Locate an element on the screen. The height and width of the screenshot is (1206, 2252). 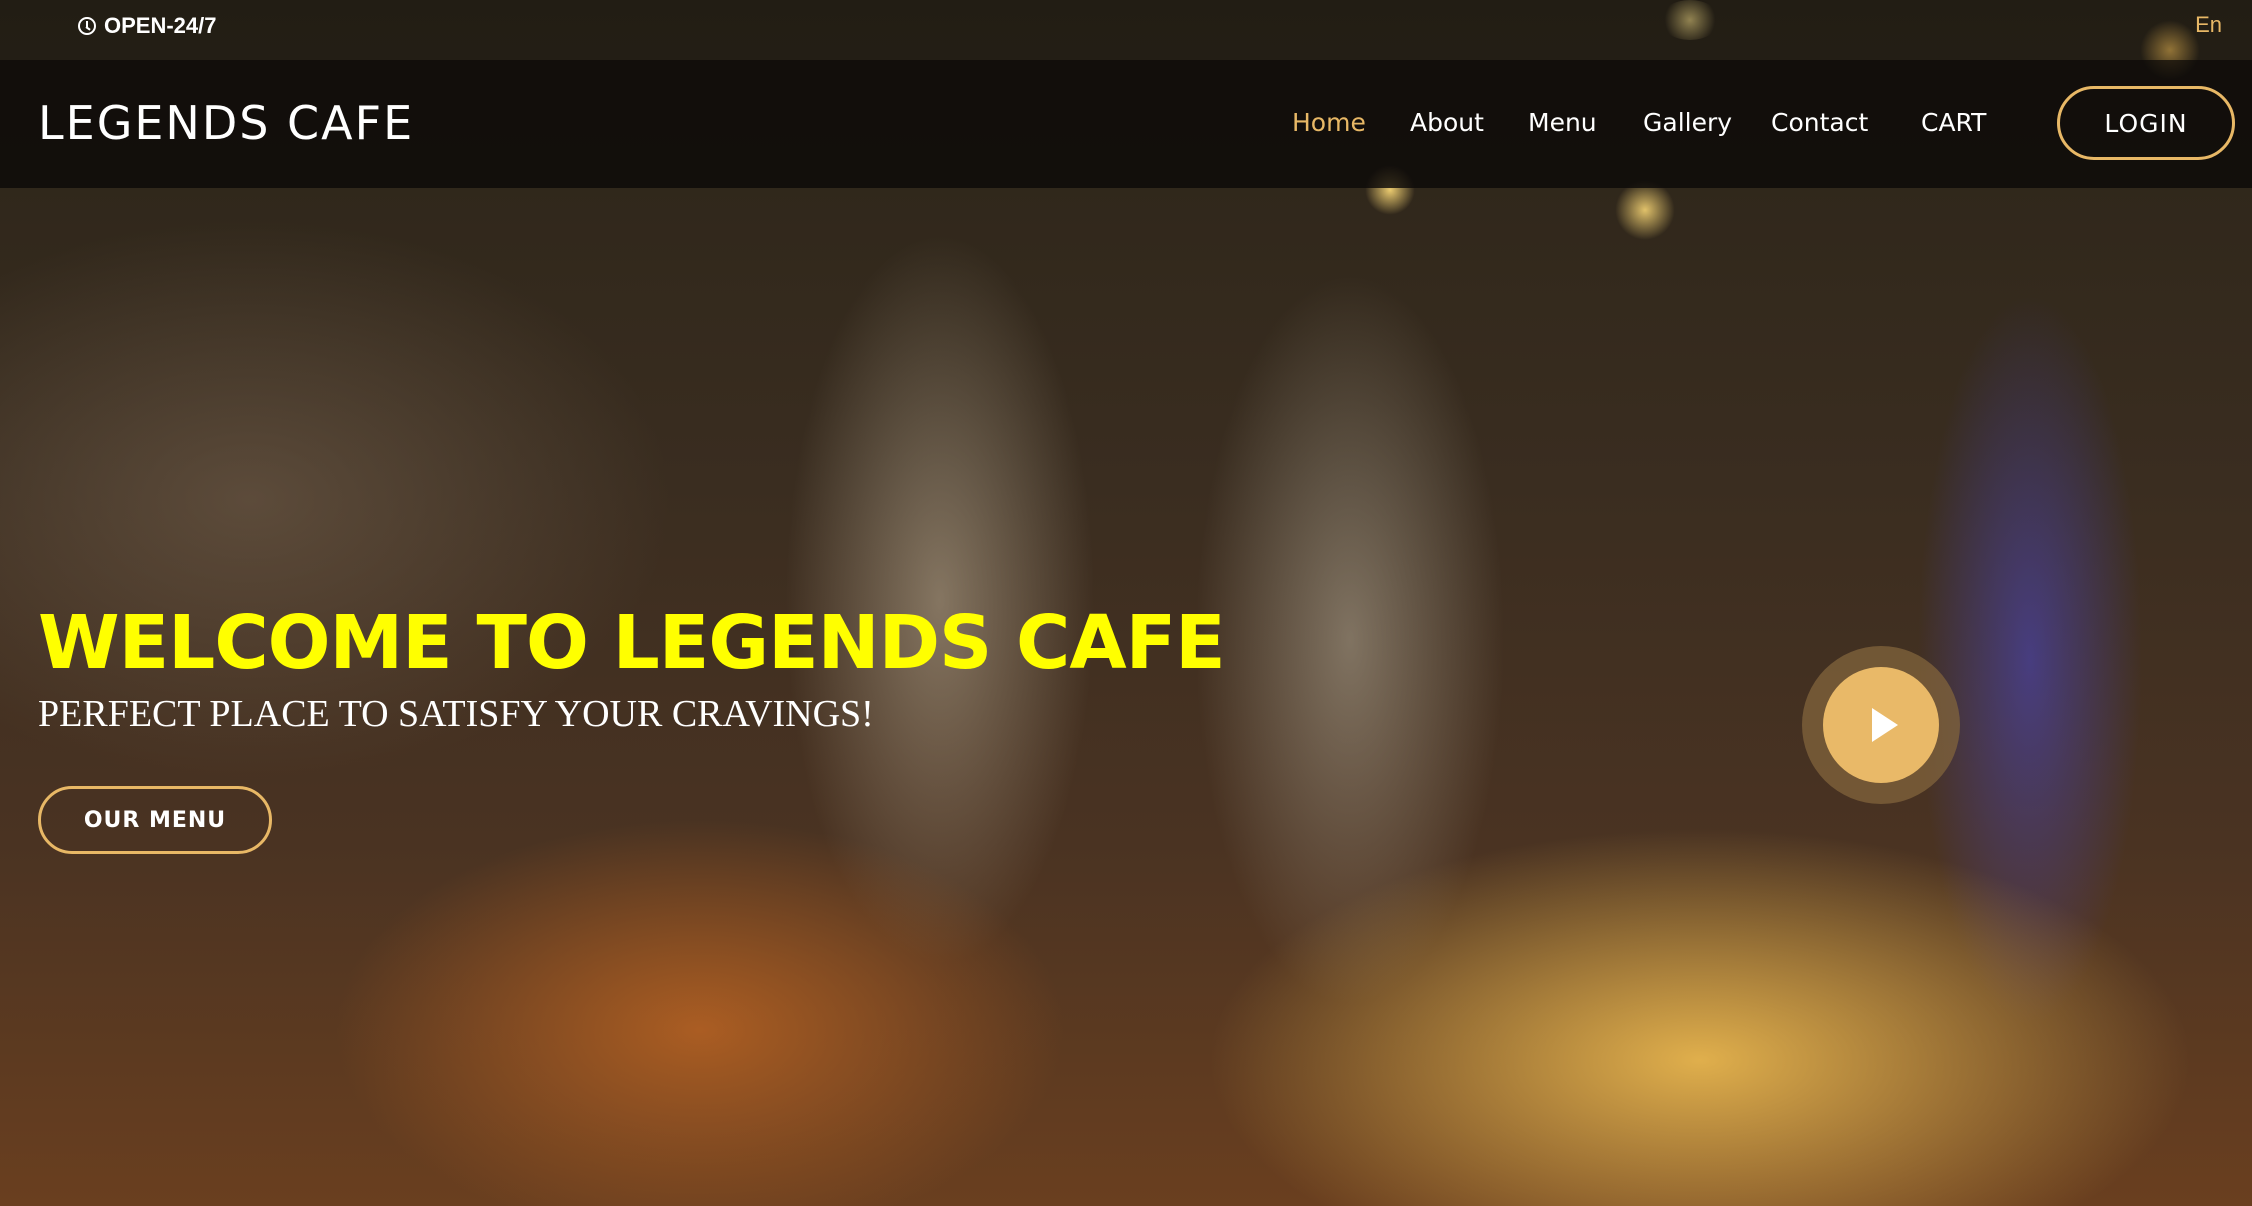
play-button-circle is located at coordinates (1881, 725).